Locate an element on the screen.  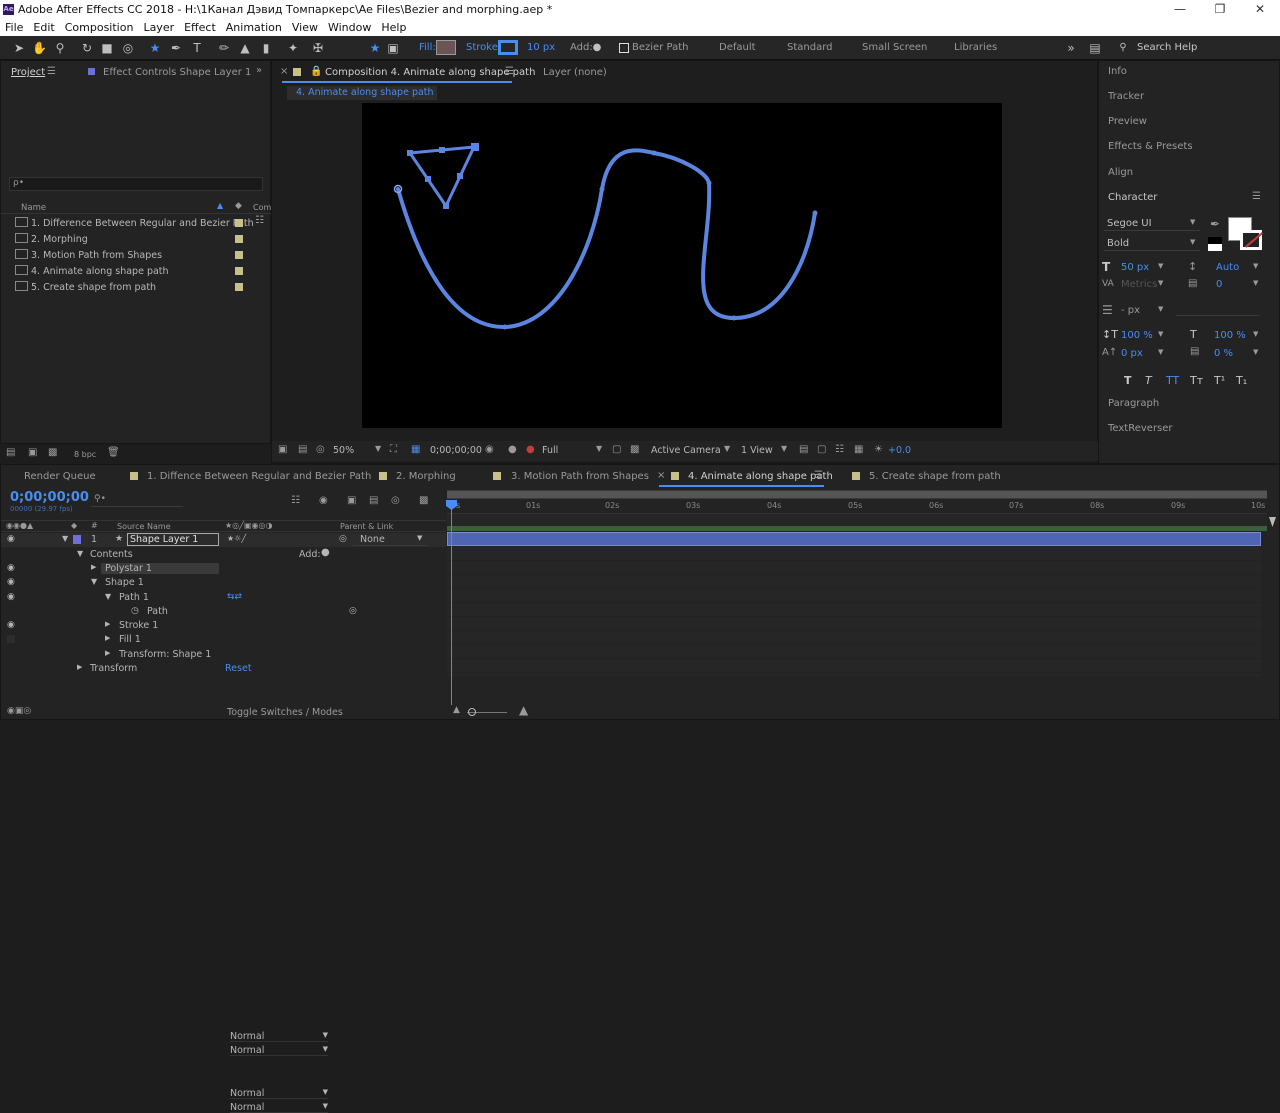
new-folder-icon: ▣ is located at coordinates (32, 452).